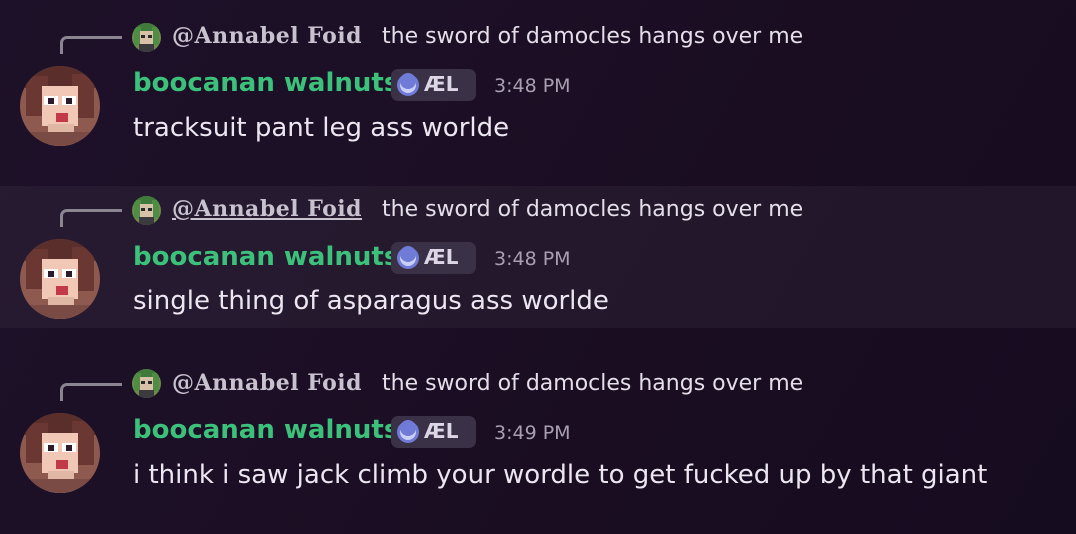 Image resolution: width=1076 pixels, height=534 pixels. Describe the element at coordinates (532, 433) in the screenshot. I see `message-timestamp: 3:49 PM` at that location.